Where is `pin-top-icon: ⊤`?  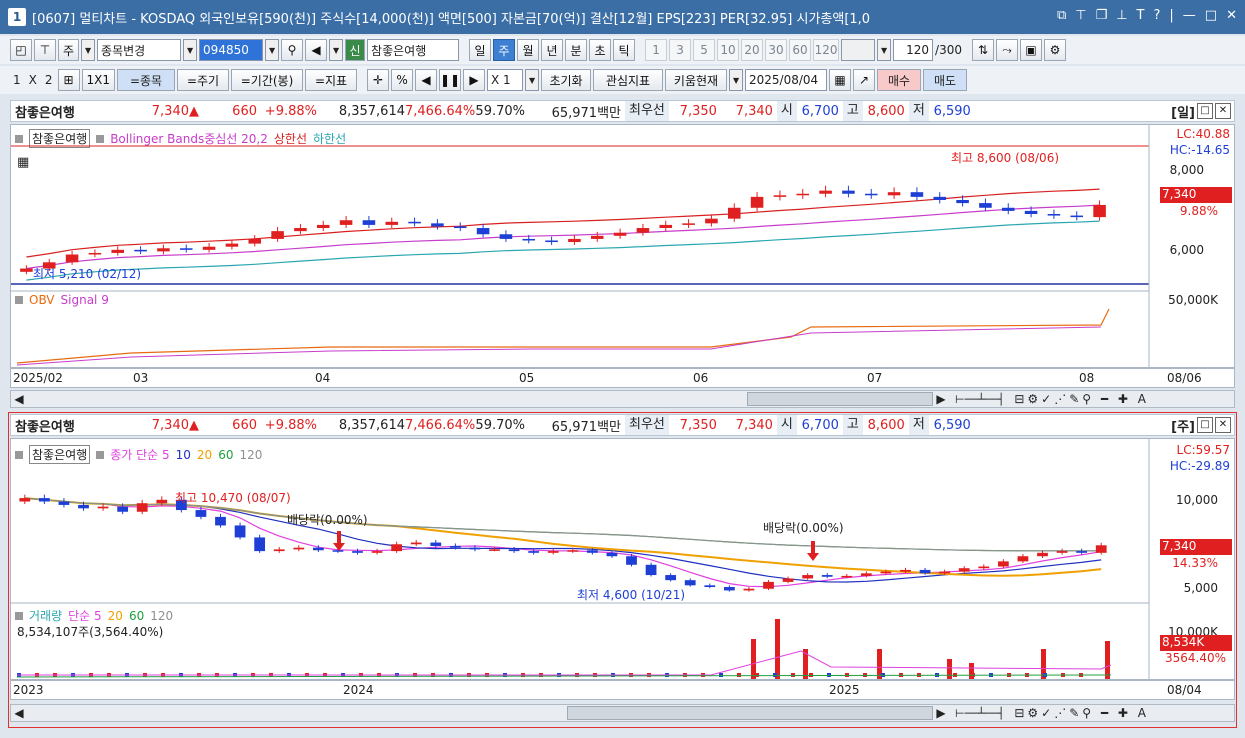
pin-top-icon: ⊤ is located at coordinates (45, 50).